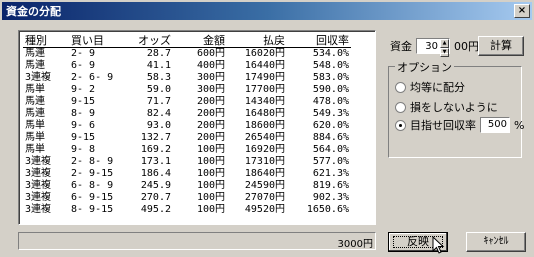  What do you see at coordinates (92, 185) in the screenshot?
I see `cell-bet: 6- 8- 9` at bounding box center [92, 185].